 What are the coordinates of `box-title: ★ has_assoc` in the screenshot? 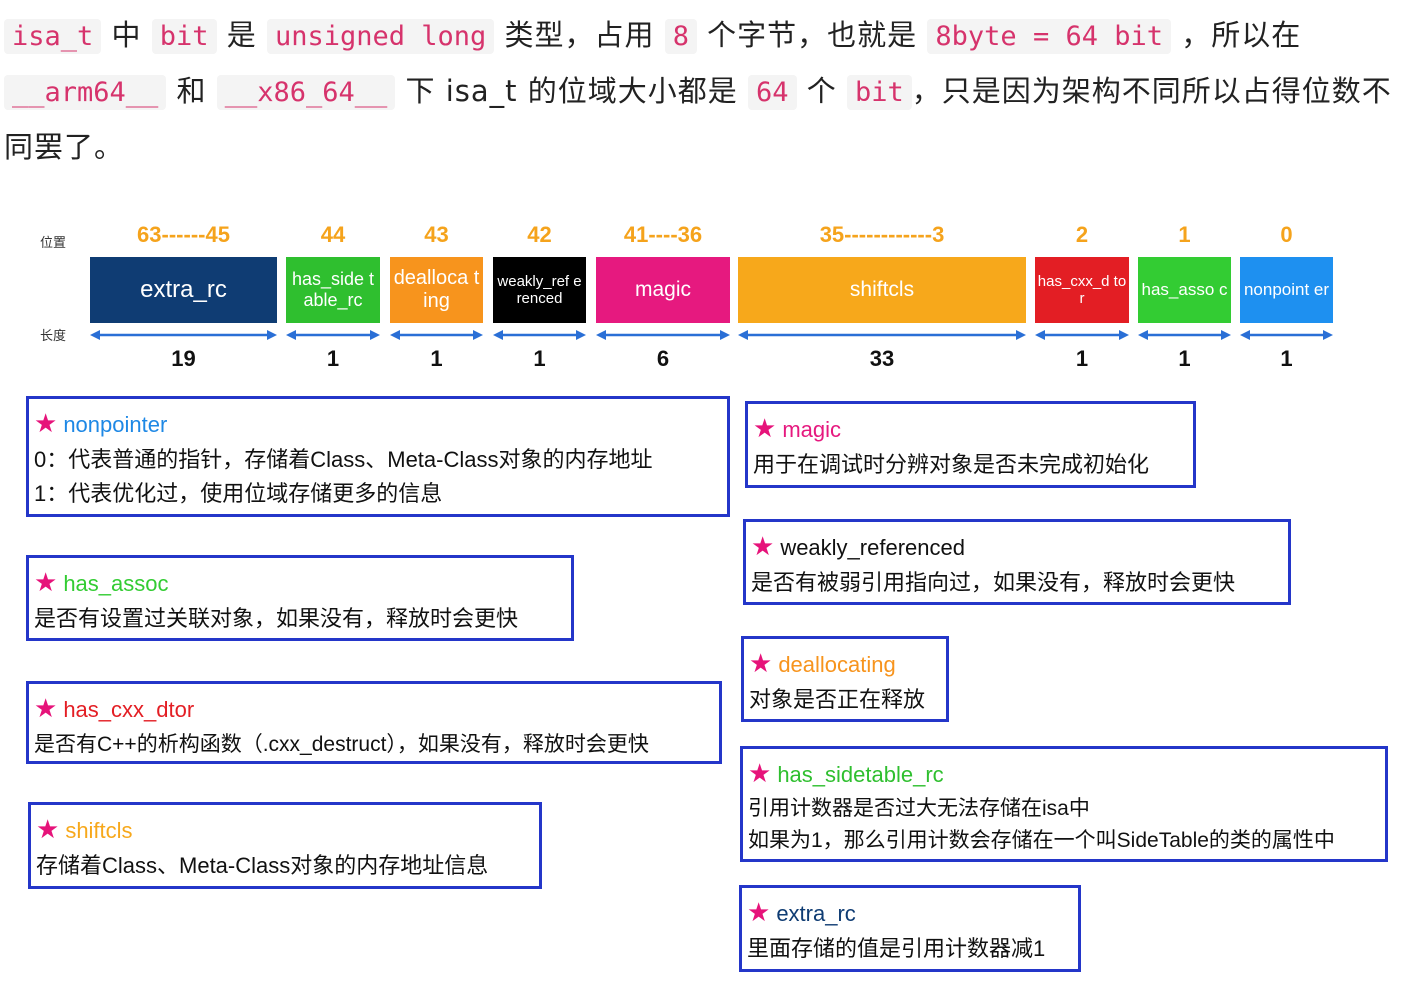 It's located at (101, 582).